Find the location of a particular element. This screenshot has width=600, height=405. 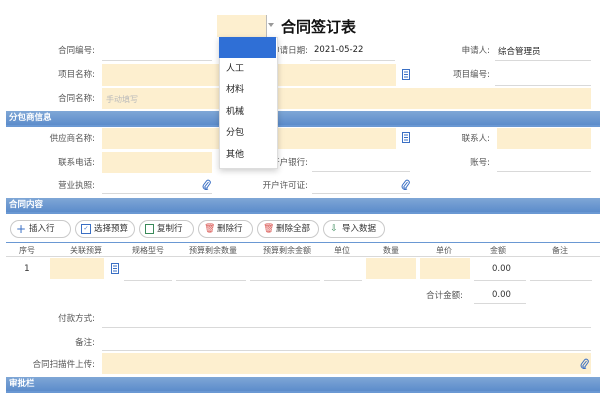

table-header-bottom-line is located at coordinates (303, 256).